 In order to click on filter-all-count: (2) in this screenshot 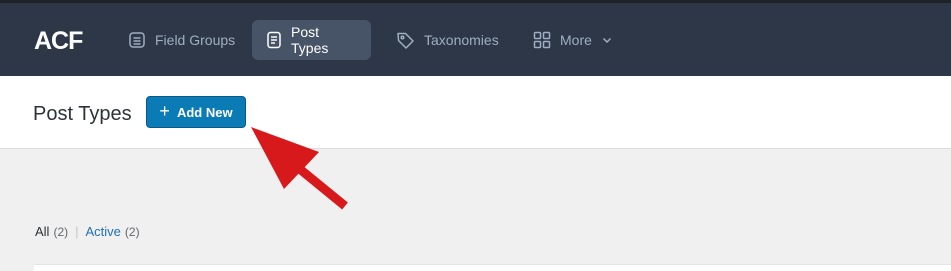, I will do `click(61, 231)`.